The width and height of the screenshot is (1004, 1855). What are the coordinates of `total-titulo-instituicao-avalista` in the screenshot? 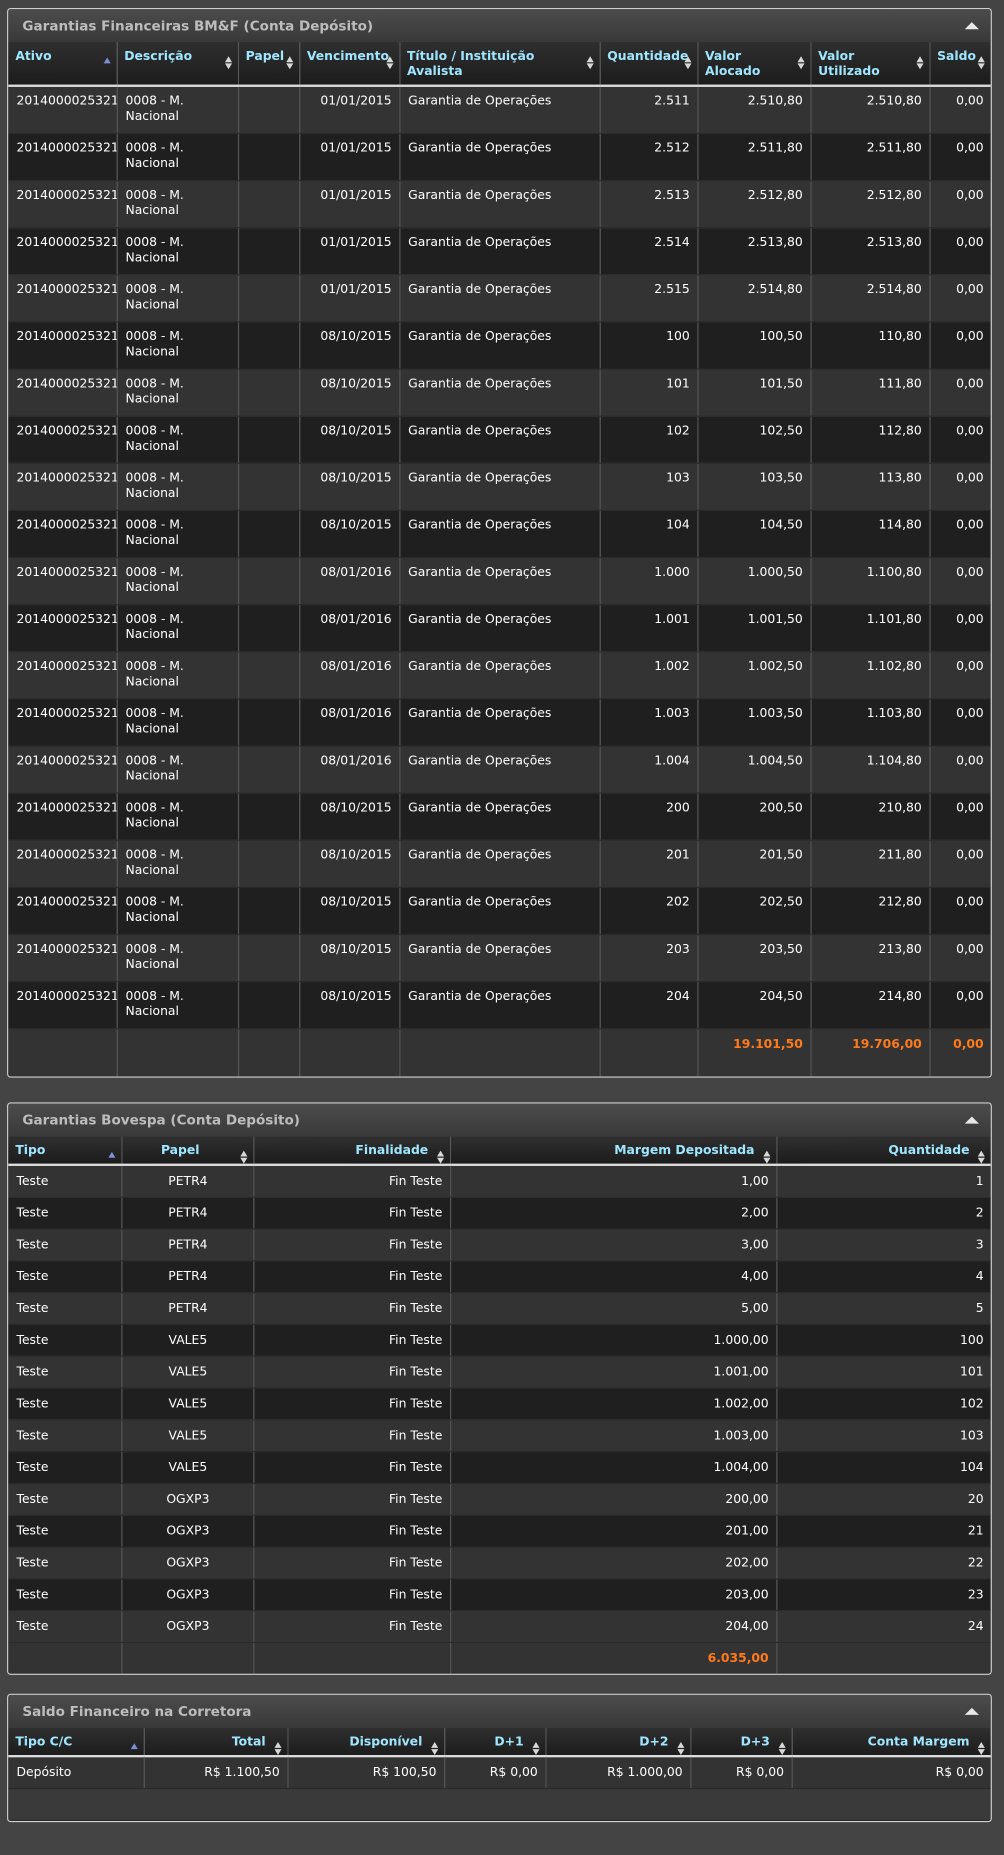 It's located at (500, 1052).